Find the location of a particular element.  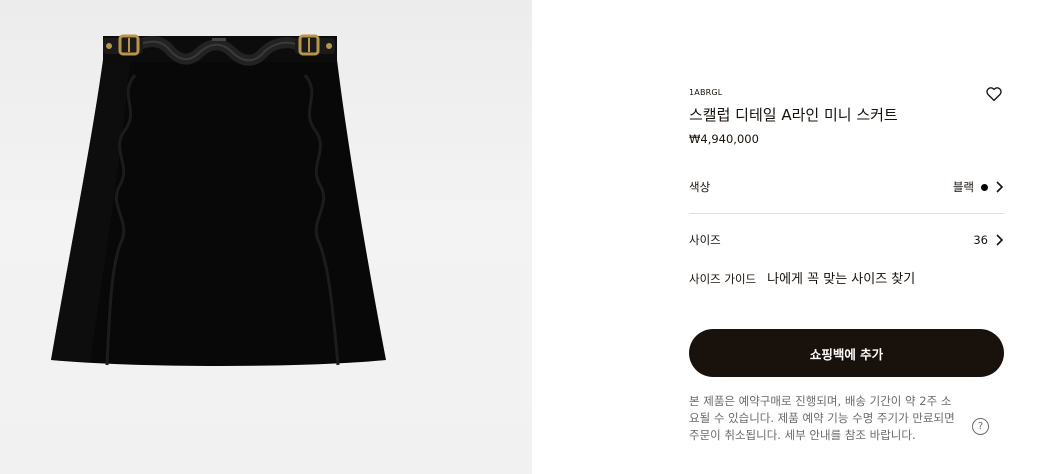

size-value: 36 is located at coordinates (980, 240).